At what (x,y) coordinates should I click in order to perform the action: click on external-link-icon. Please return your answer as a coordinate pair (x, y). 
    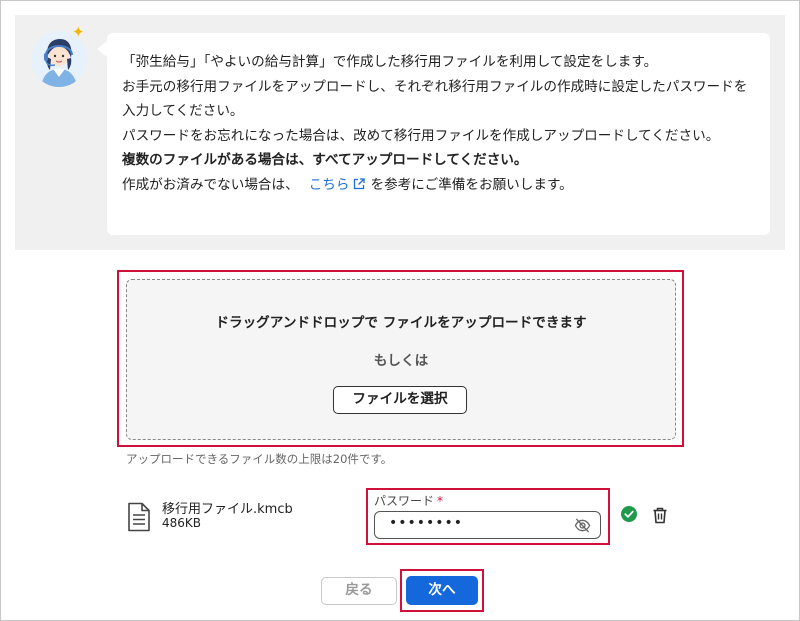
    Looking at the image, I should click on (359, 184).